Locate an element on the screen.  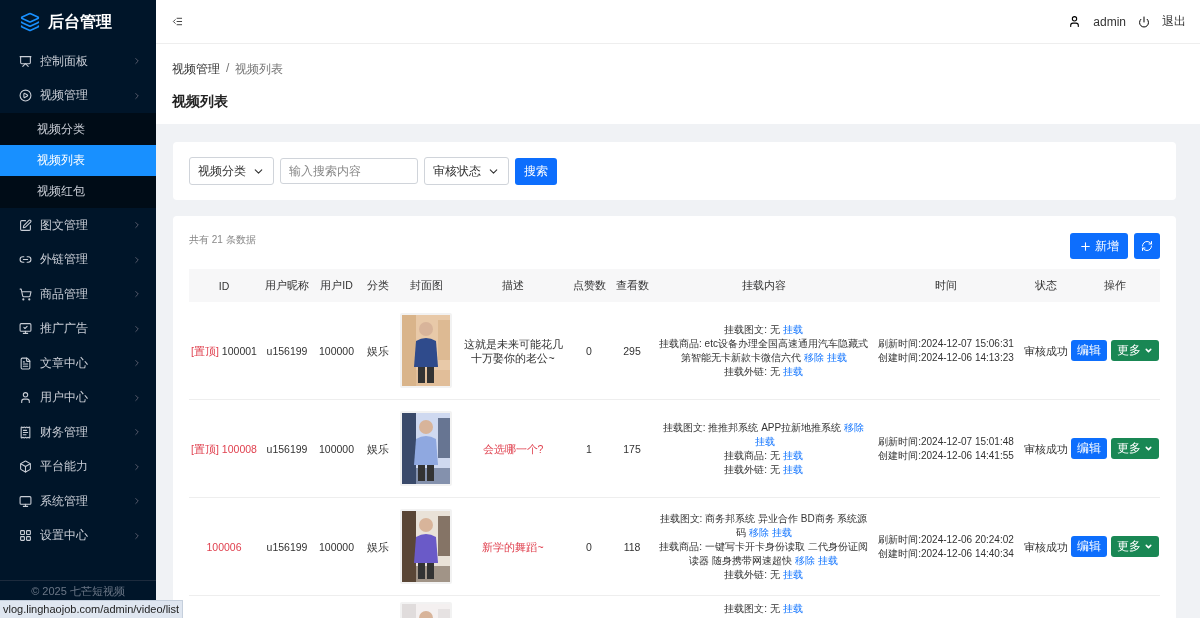
menu-item: 设置中心 is located at coordinates (78, 535).